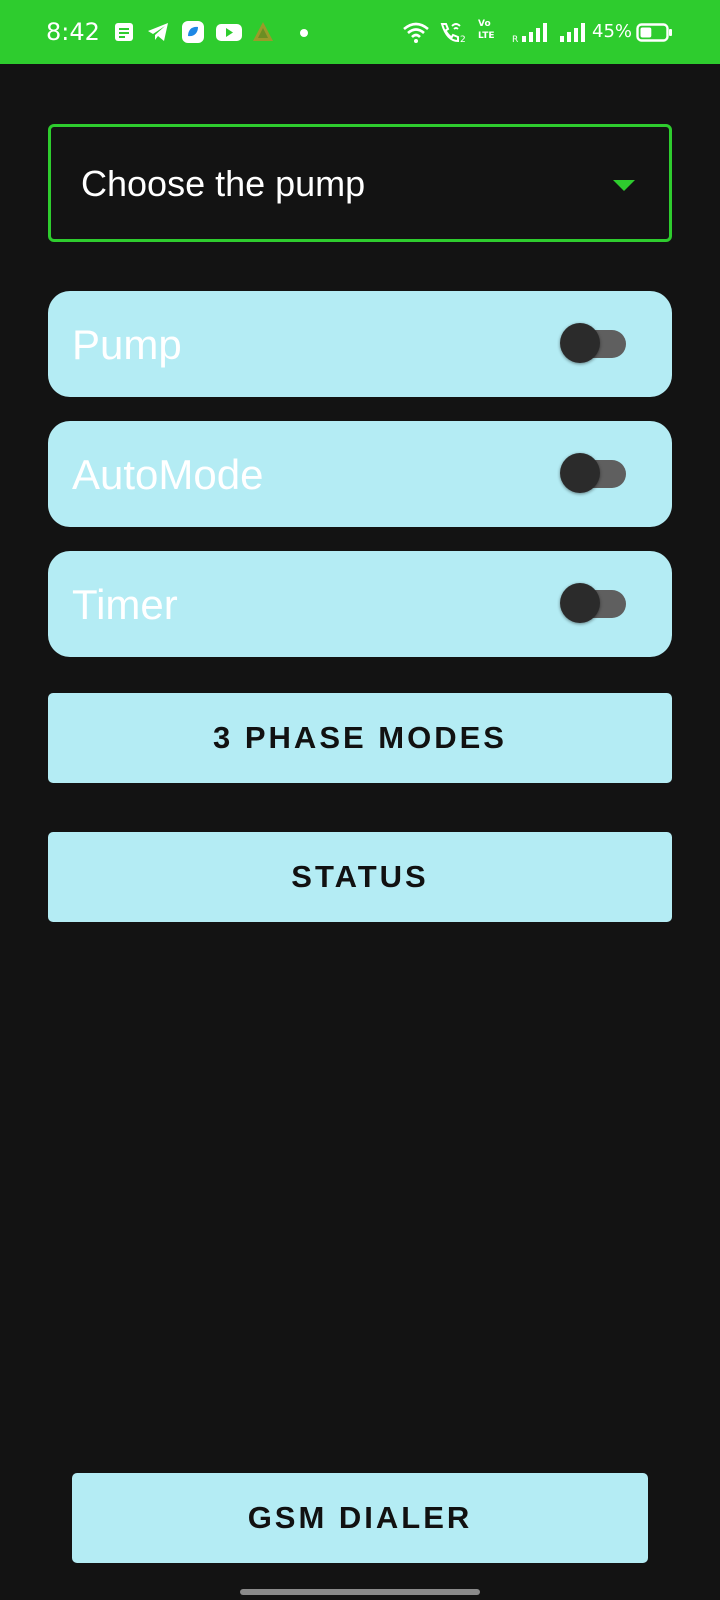 The height and width of the screenshot is (1600, 720). I want to click on pump-toggle-card: Pump, so click(360, 344).